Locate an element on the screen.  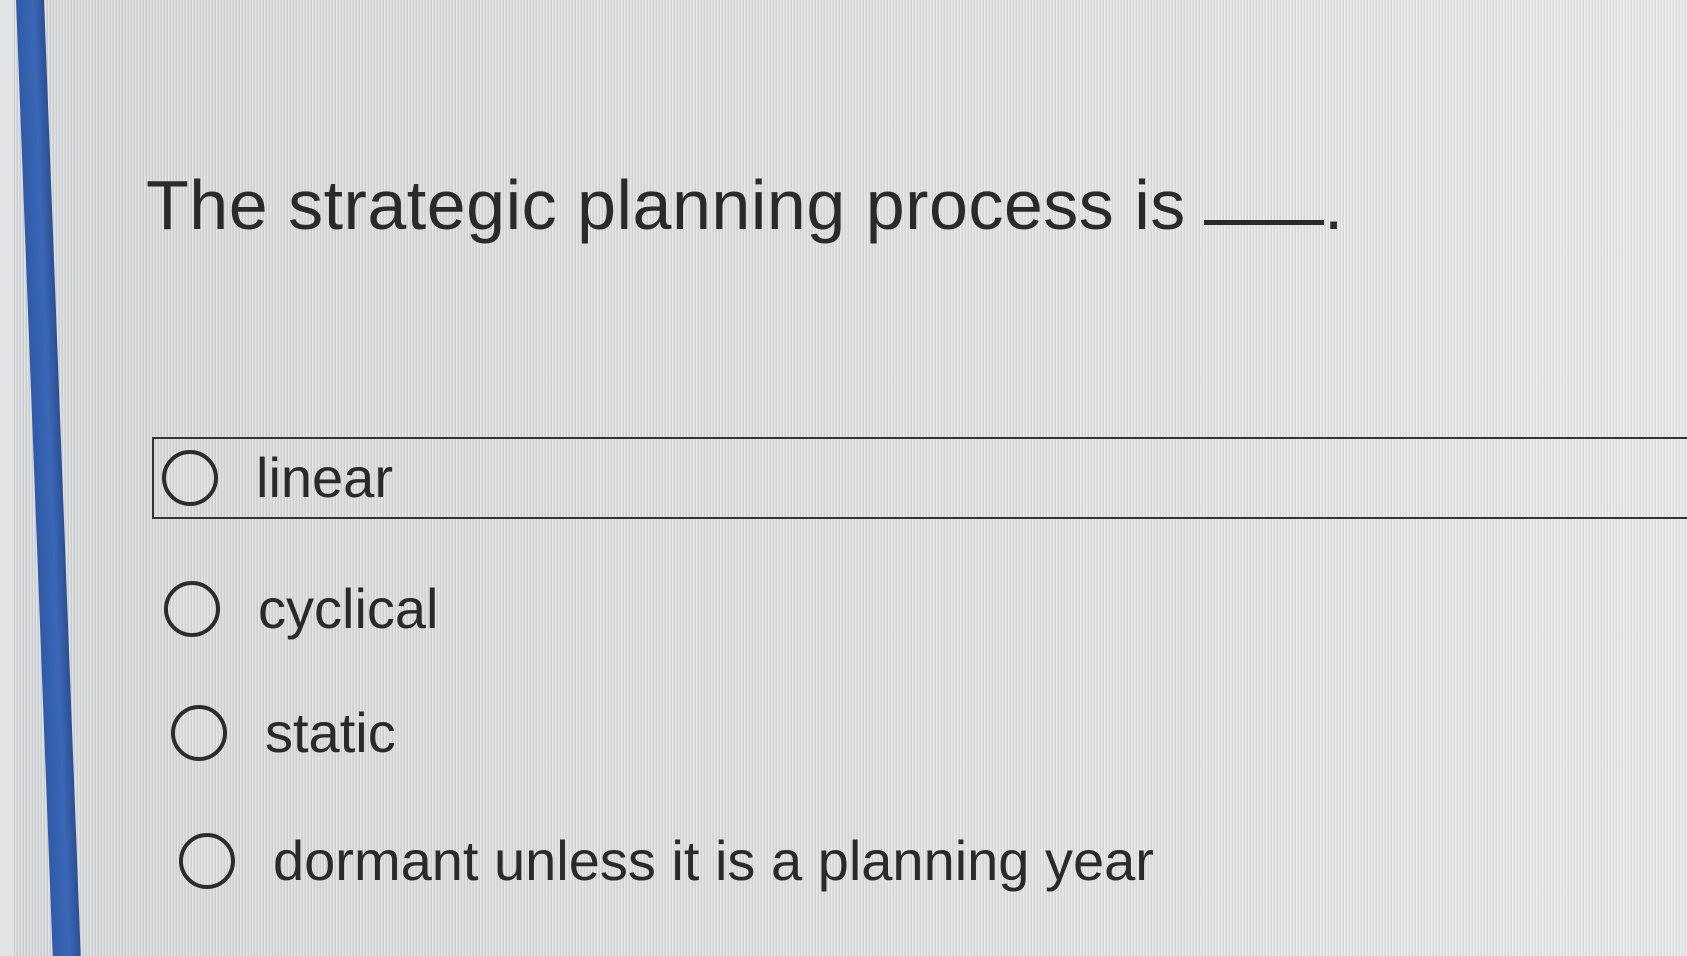
option-cyclical: cyclical is located at coordinates (301, 609).